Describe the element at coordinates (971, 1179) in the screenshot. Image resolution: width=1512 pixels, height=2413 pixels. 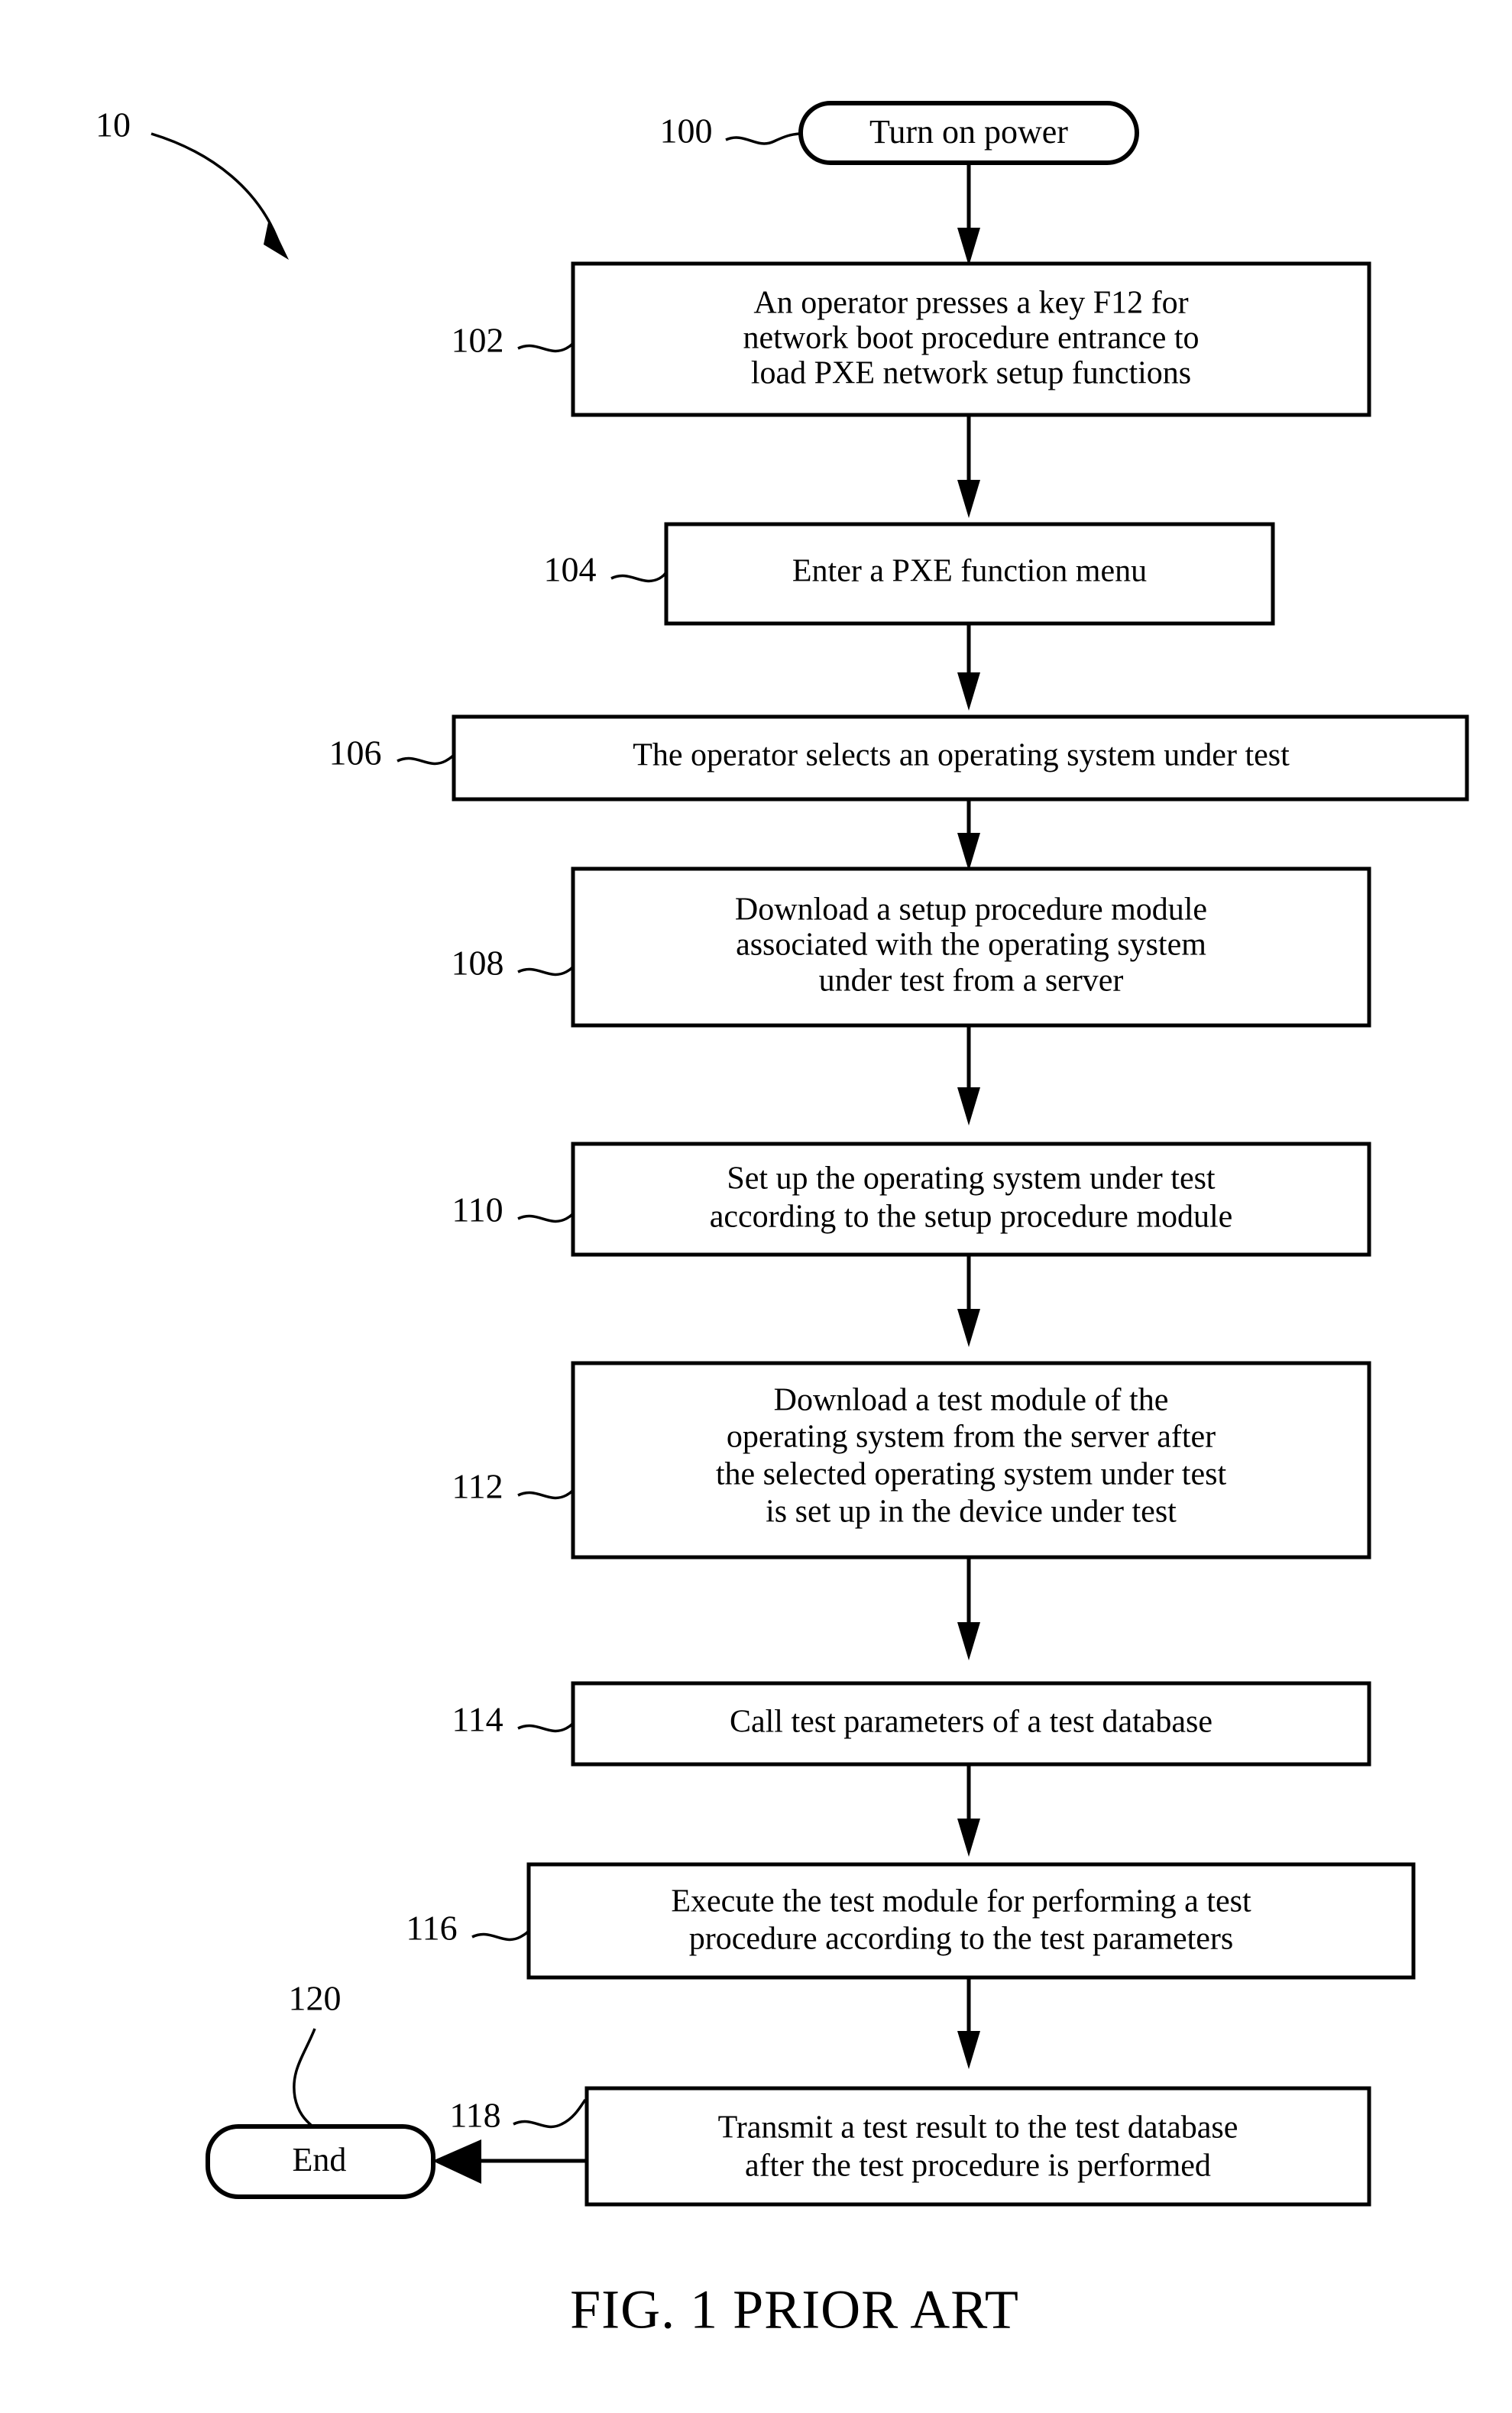
I see `node-110-label-line-1: Set up the operating system under test` at that location.